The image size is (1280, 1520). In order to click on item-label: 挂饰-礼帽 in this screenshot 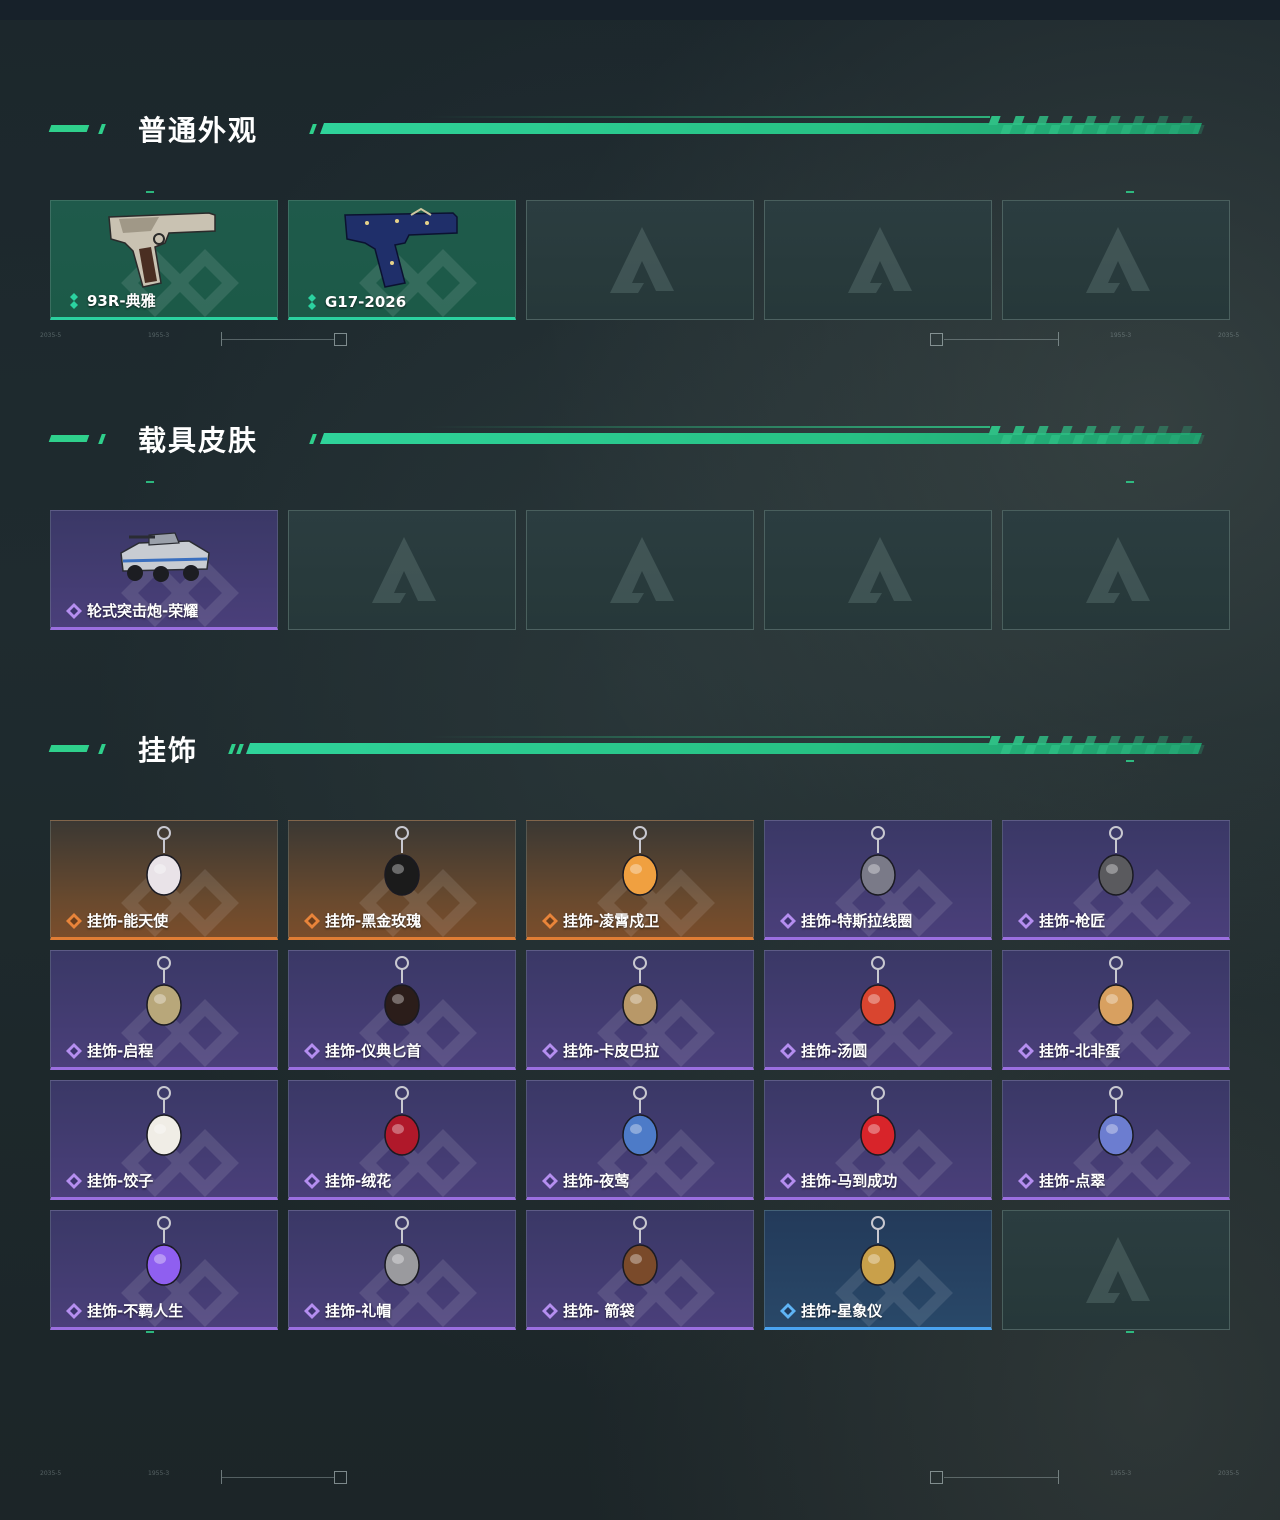, I will do `click(347, 1310)`.